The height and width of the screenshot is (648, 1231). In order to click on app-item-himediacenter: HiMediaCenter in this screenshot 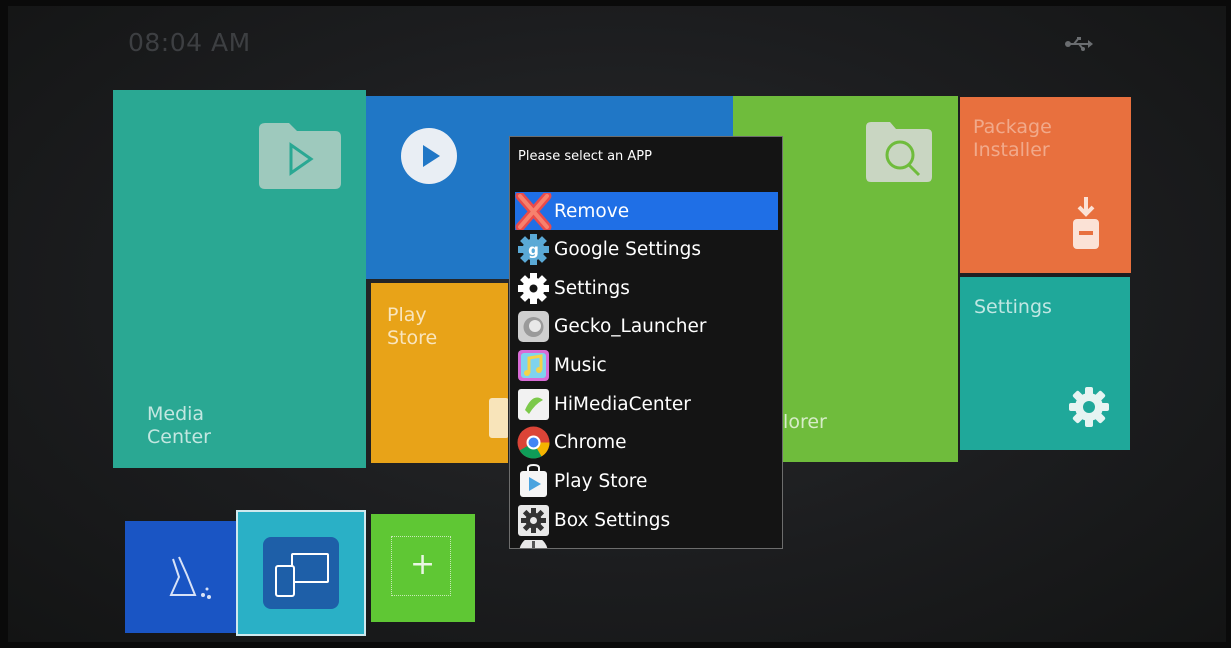, I will do `click(646, 404)`.